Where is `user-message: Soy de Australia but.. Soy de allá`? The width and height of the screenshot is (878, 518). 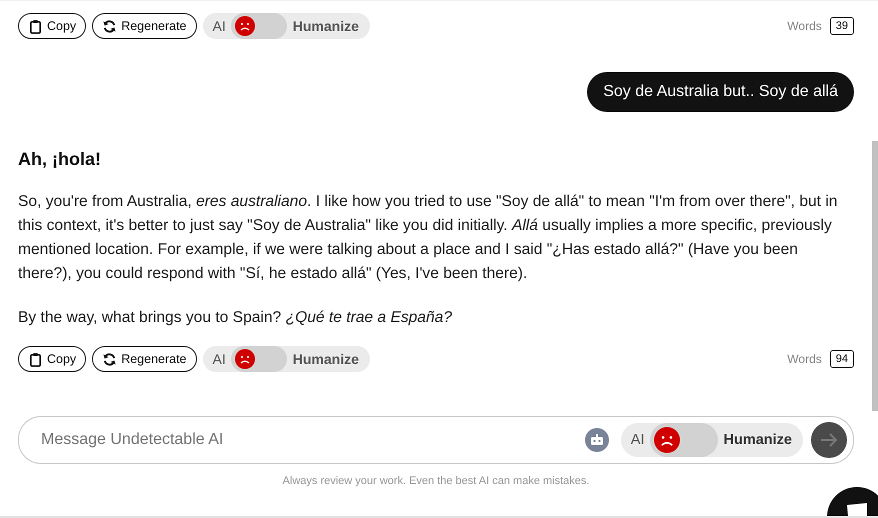 user-message: Soy de Australia but.. Soy de allá is located at coordinates (720, 92).